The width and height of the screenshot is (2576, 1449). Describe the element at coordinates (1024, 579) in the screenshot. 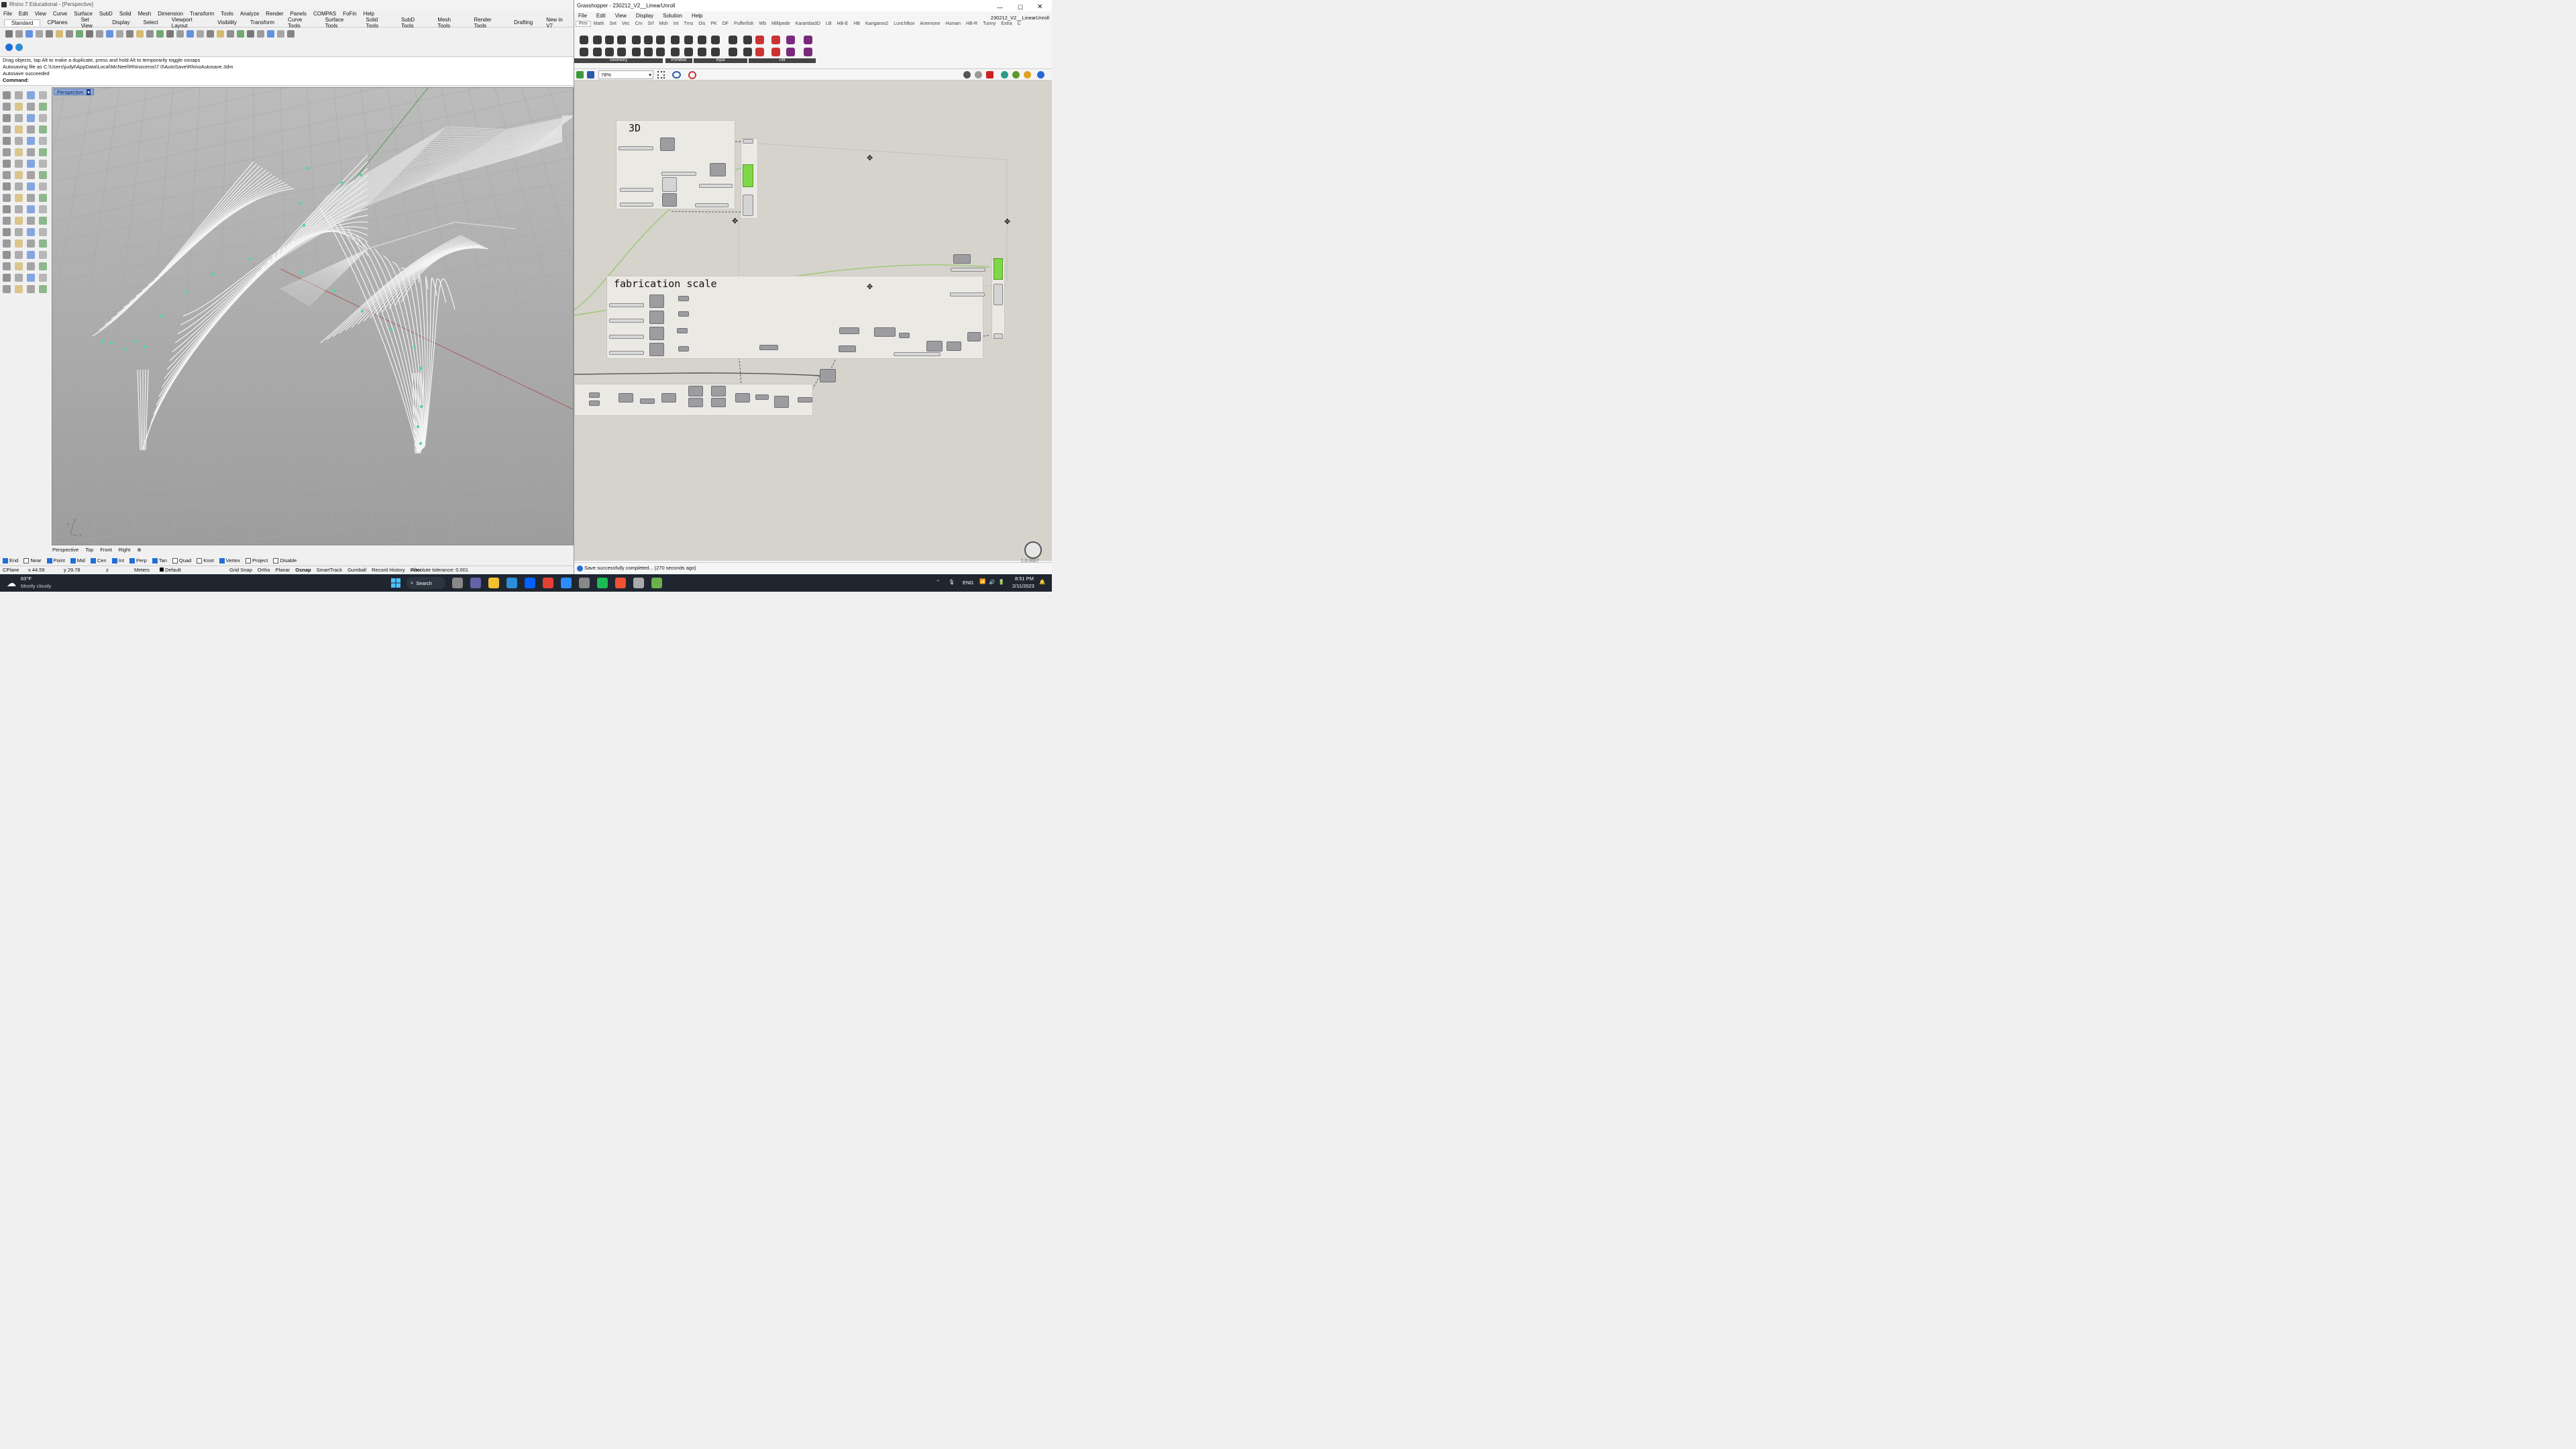

I see `clock-time: 8:51 PM` at that location.